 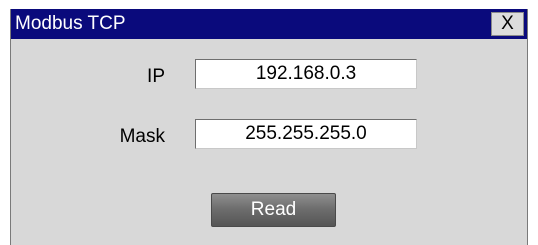 I want to click on dialog-title: Modbus TCP, so click(x=70, y=23).